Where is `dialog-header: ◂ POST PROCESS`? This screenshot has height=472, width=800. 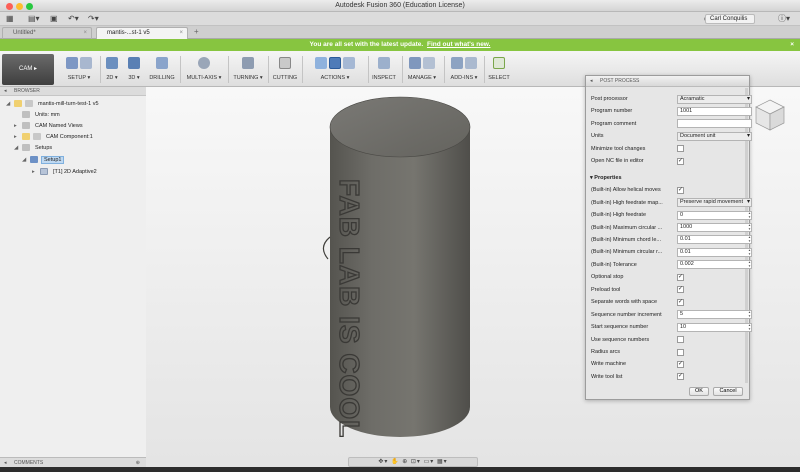 dialog-header: ◂ POST PROCESS is located at coordinates (667, 81).